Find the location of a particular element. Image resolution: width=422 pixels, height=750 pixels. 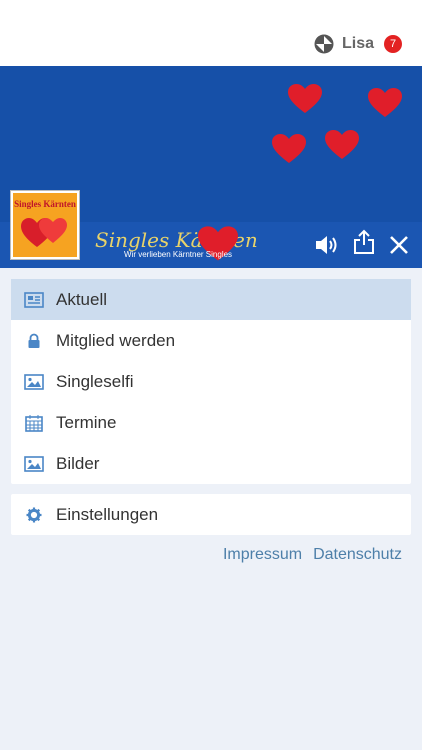

share-icon is located at coordinates (364, 242).